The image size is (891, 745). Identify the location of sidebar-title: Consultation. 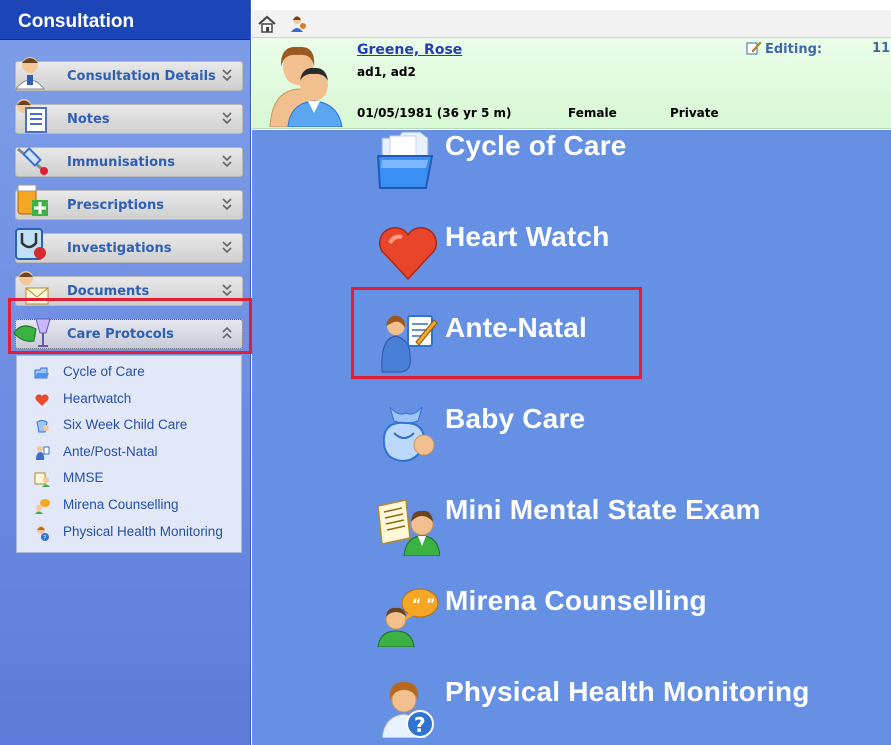
(125, 20).